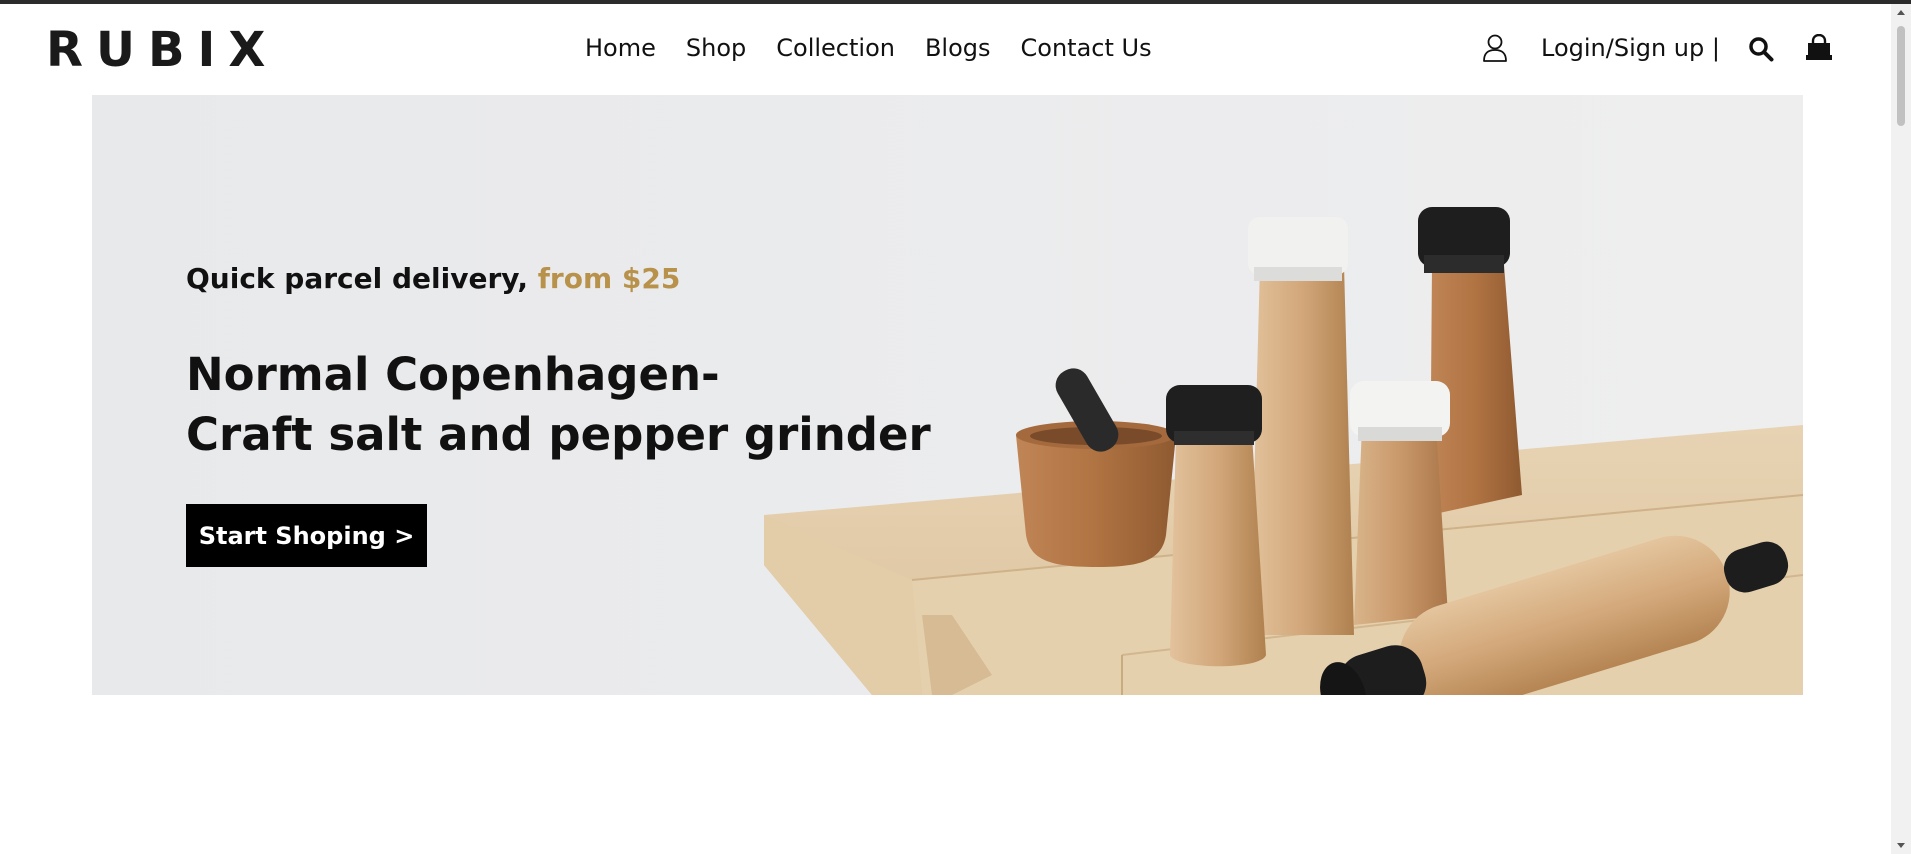 The height and width of the screenshot is (854, 1911). What do you see at coordinates (620, 48) in the screenshot?
I see `nav-home: Home` at bounding box center [620, 48].